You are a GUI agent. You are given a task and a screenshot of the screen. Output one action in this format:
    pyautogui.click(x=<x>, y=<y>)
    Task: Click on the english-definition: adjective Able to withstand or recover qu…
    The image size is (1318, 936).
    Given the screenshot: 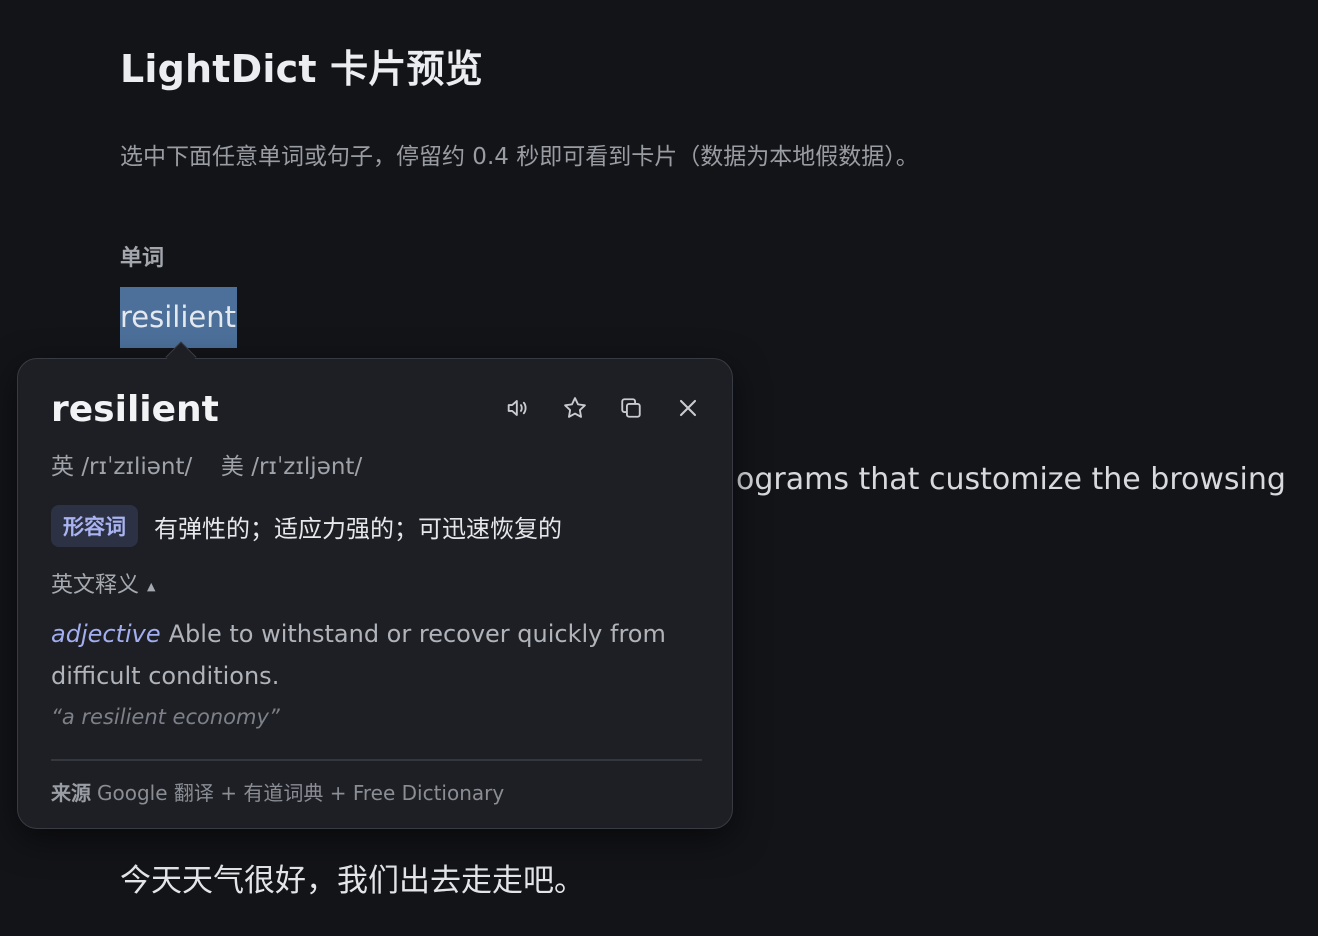 What is the action you would take?
    pyautogui.click(x=371, y=655)
    